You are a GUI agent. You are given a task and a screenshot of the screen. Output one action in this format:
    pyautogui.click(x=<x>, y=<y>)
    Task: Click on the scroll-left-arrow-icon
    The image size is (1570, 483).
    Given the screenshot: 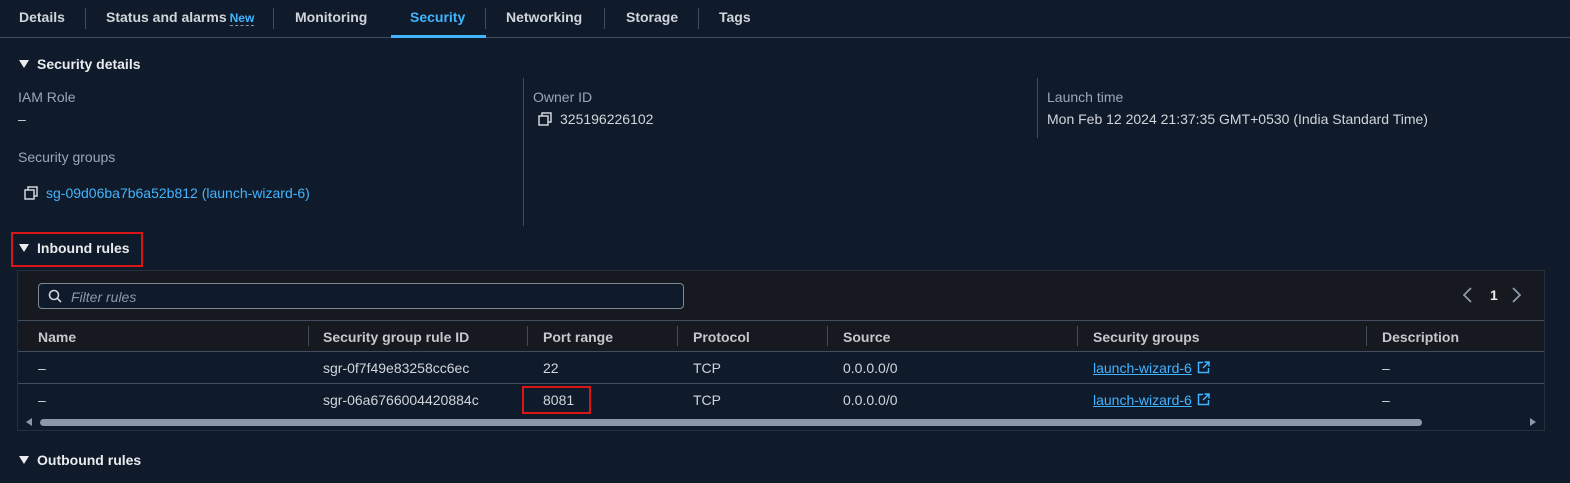 What is the action you would take?
    pyautogui.click(x=29, y=422)
    